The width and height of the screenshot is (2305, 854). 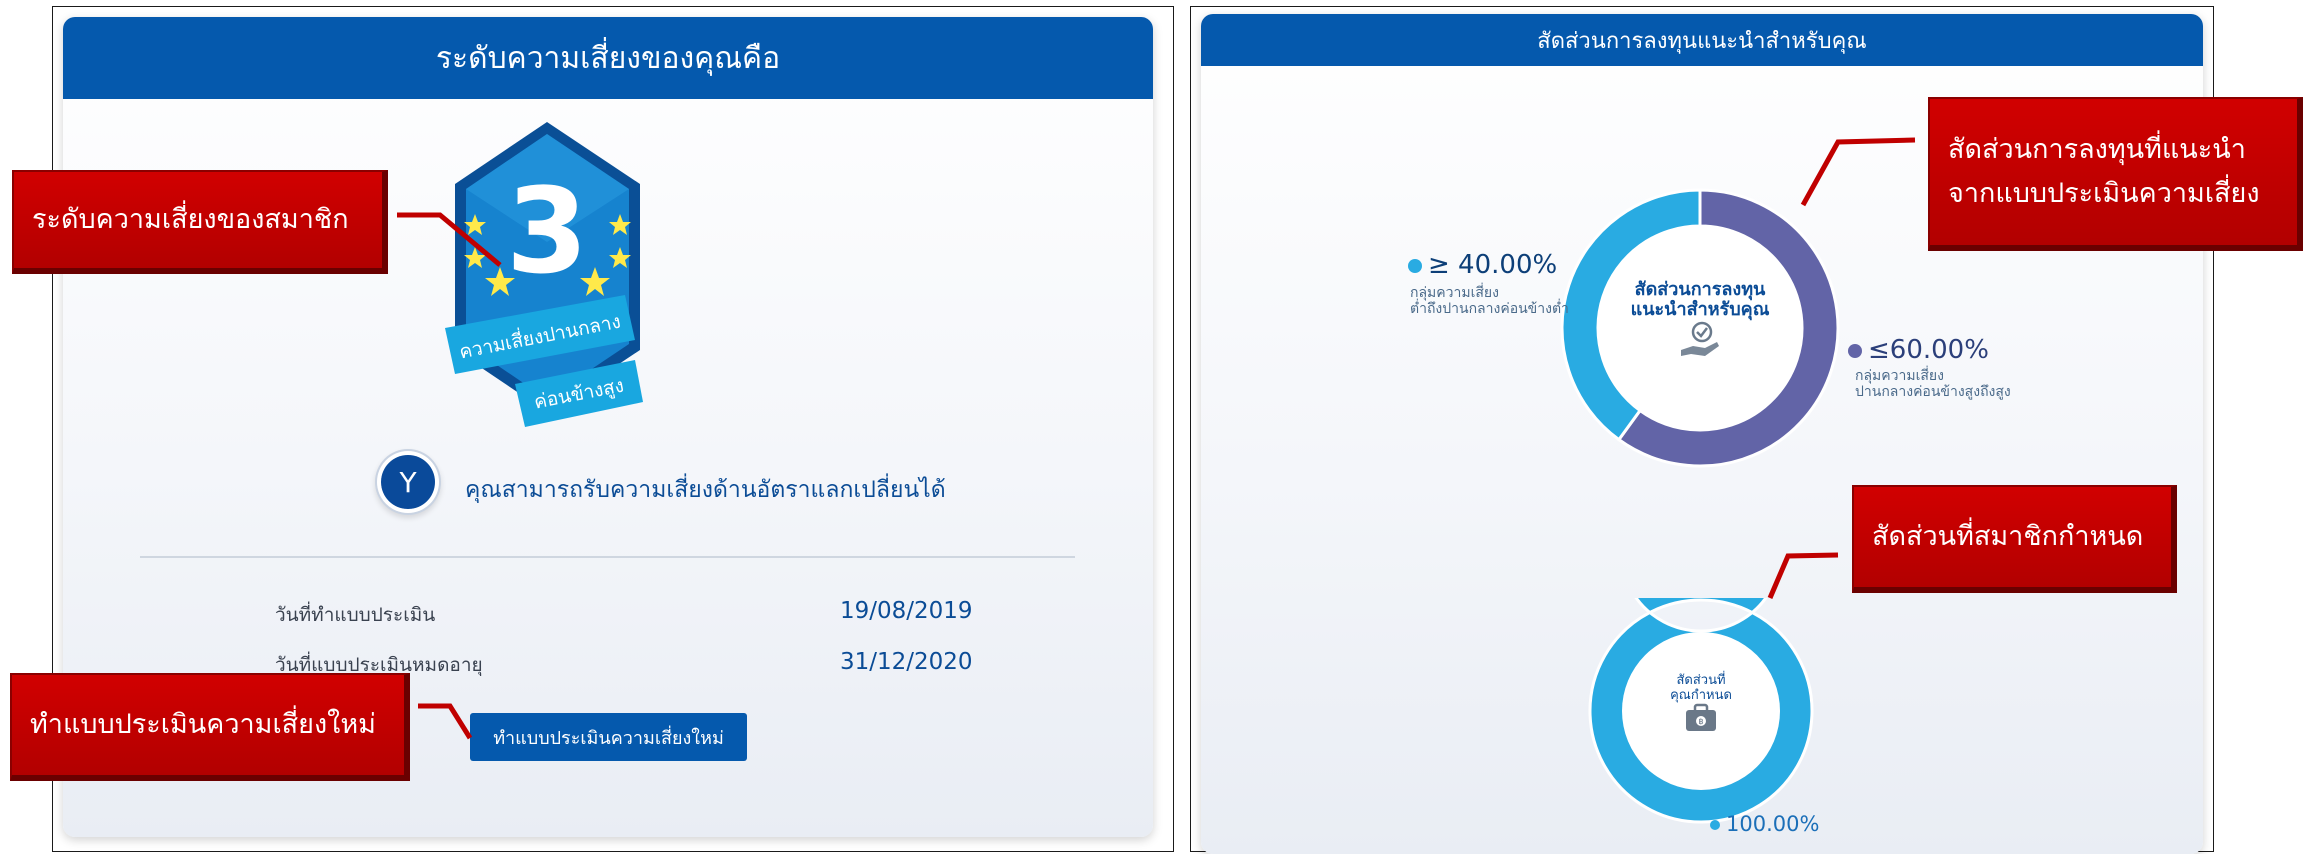 I want to click on member-center-line1: สัดส่วนที่, so click(x=1701, y=680).